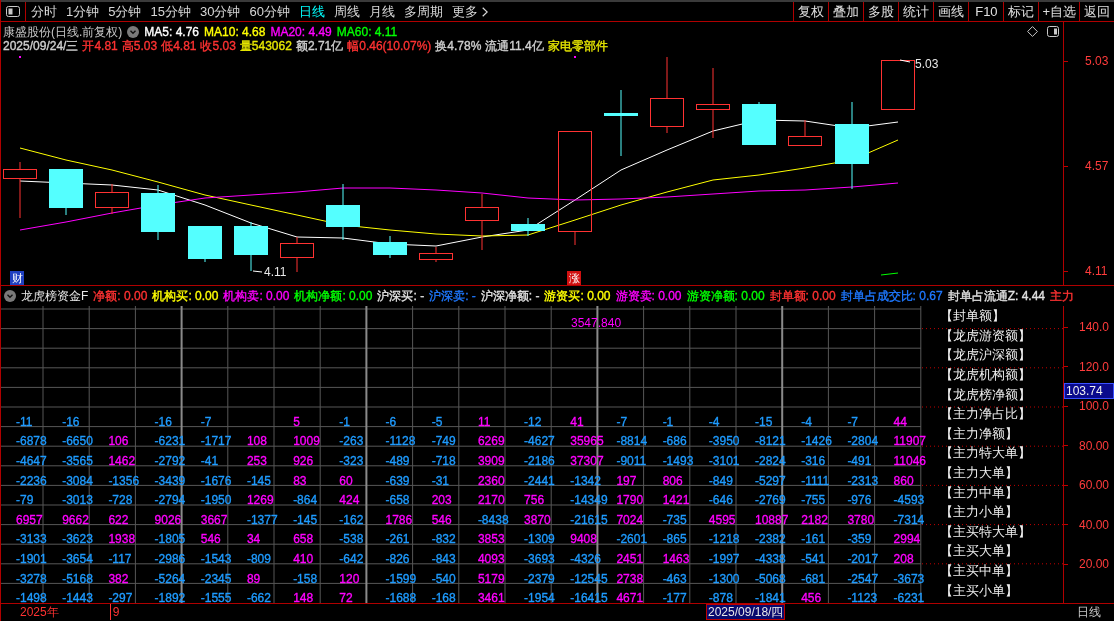 The width and height of the screenshot is (1114, 621). I want to click on data-value: -1901, so click(31, 558).